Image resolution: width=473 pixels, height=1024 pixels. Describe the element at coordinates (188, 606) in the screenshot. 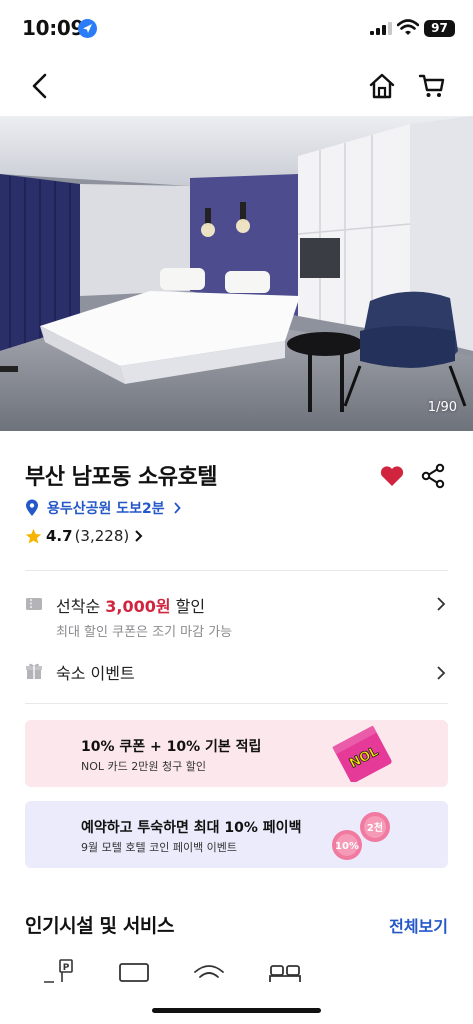

I see `coupon-title-suffix: 할인` at that location.